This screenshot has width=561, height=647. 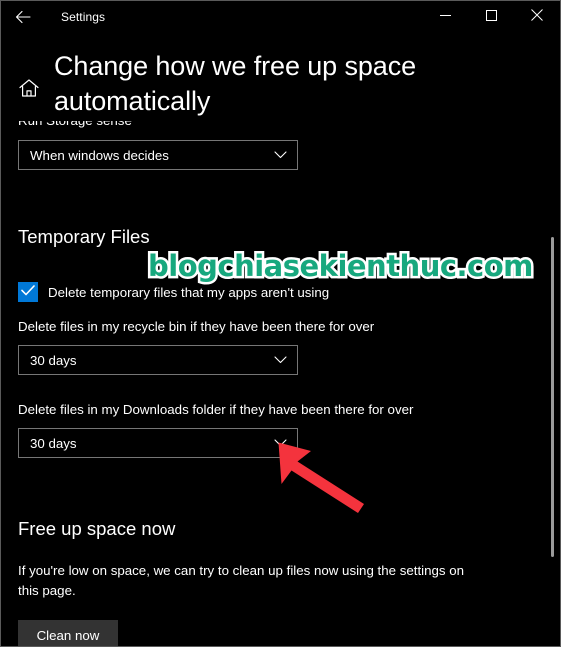 I want to click on clean-now-button: Clean now, so click(x=68, y=633).